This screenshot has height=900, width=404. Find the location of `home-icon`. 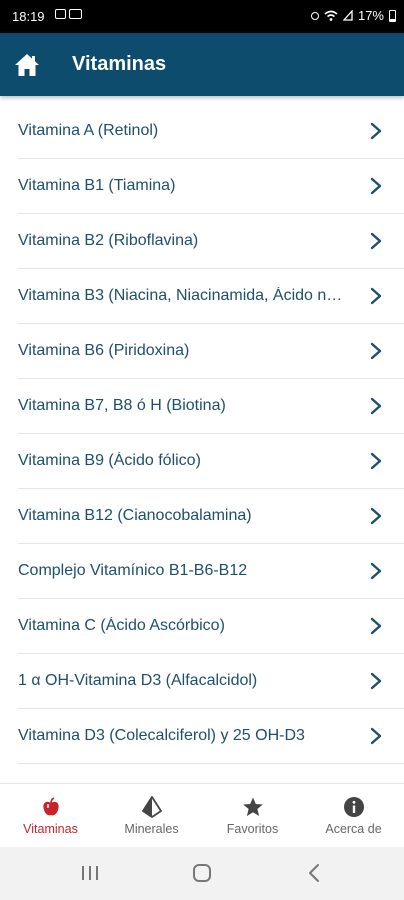

home-icon is located at coordinates (27, 65).